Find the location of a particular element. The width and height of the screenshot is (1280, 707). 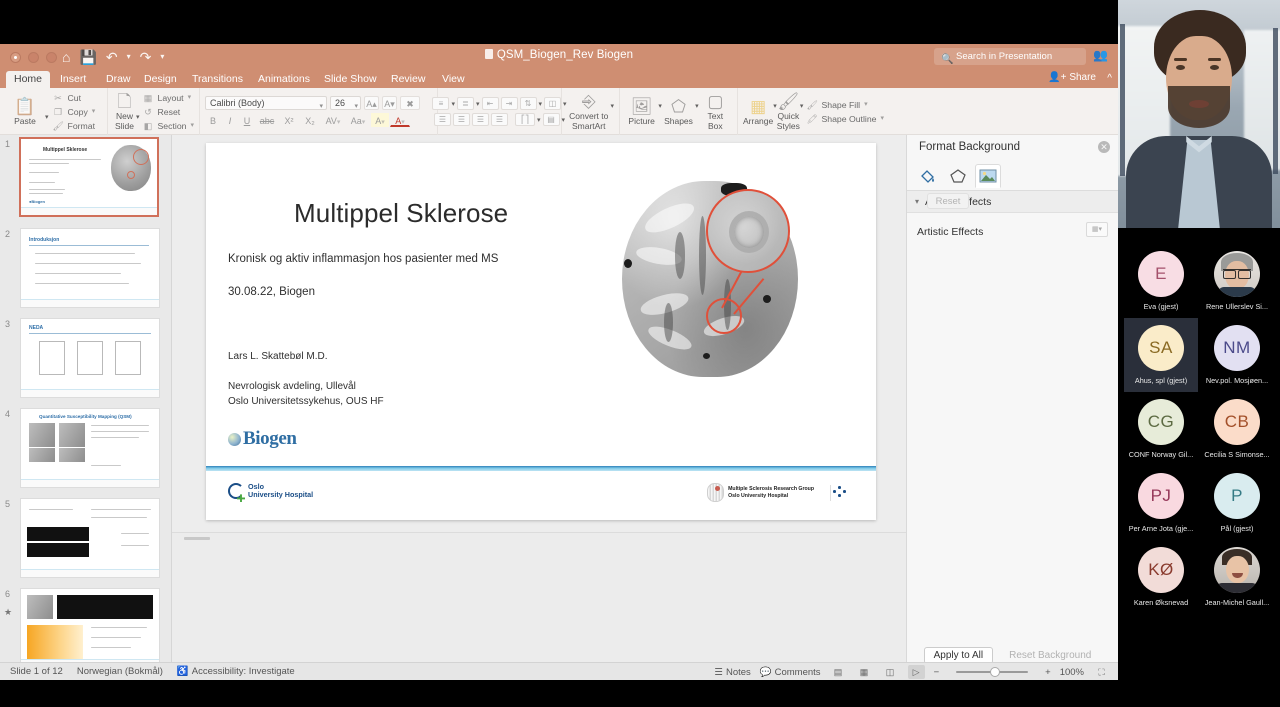

notes-pane is located at coordinates (539, 606).